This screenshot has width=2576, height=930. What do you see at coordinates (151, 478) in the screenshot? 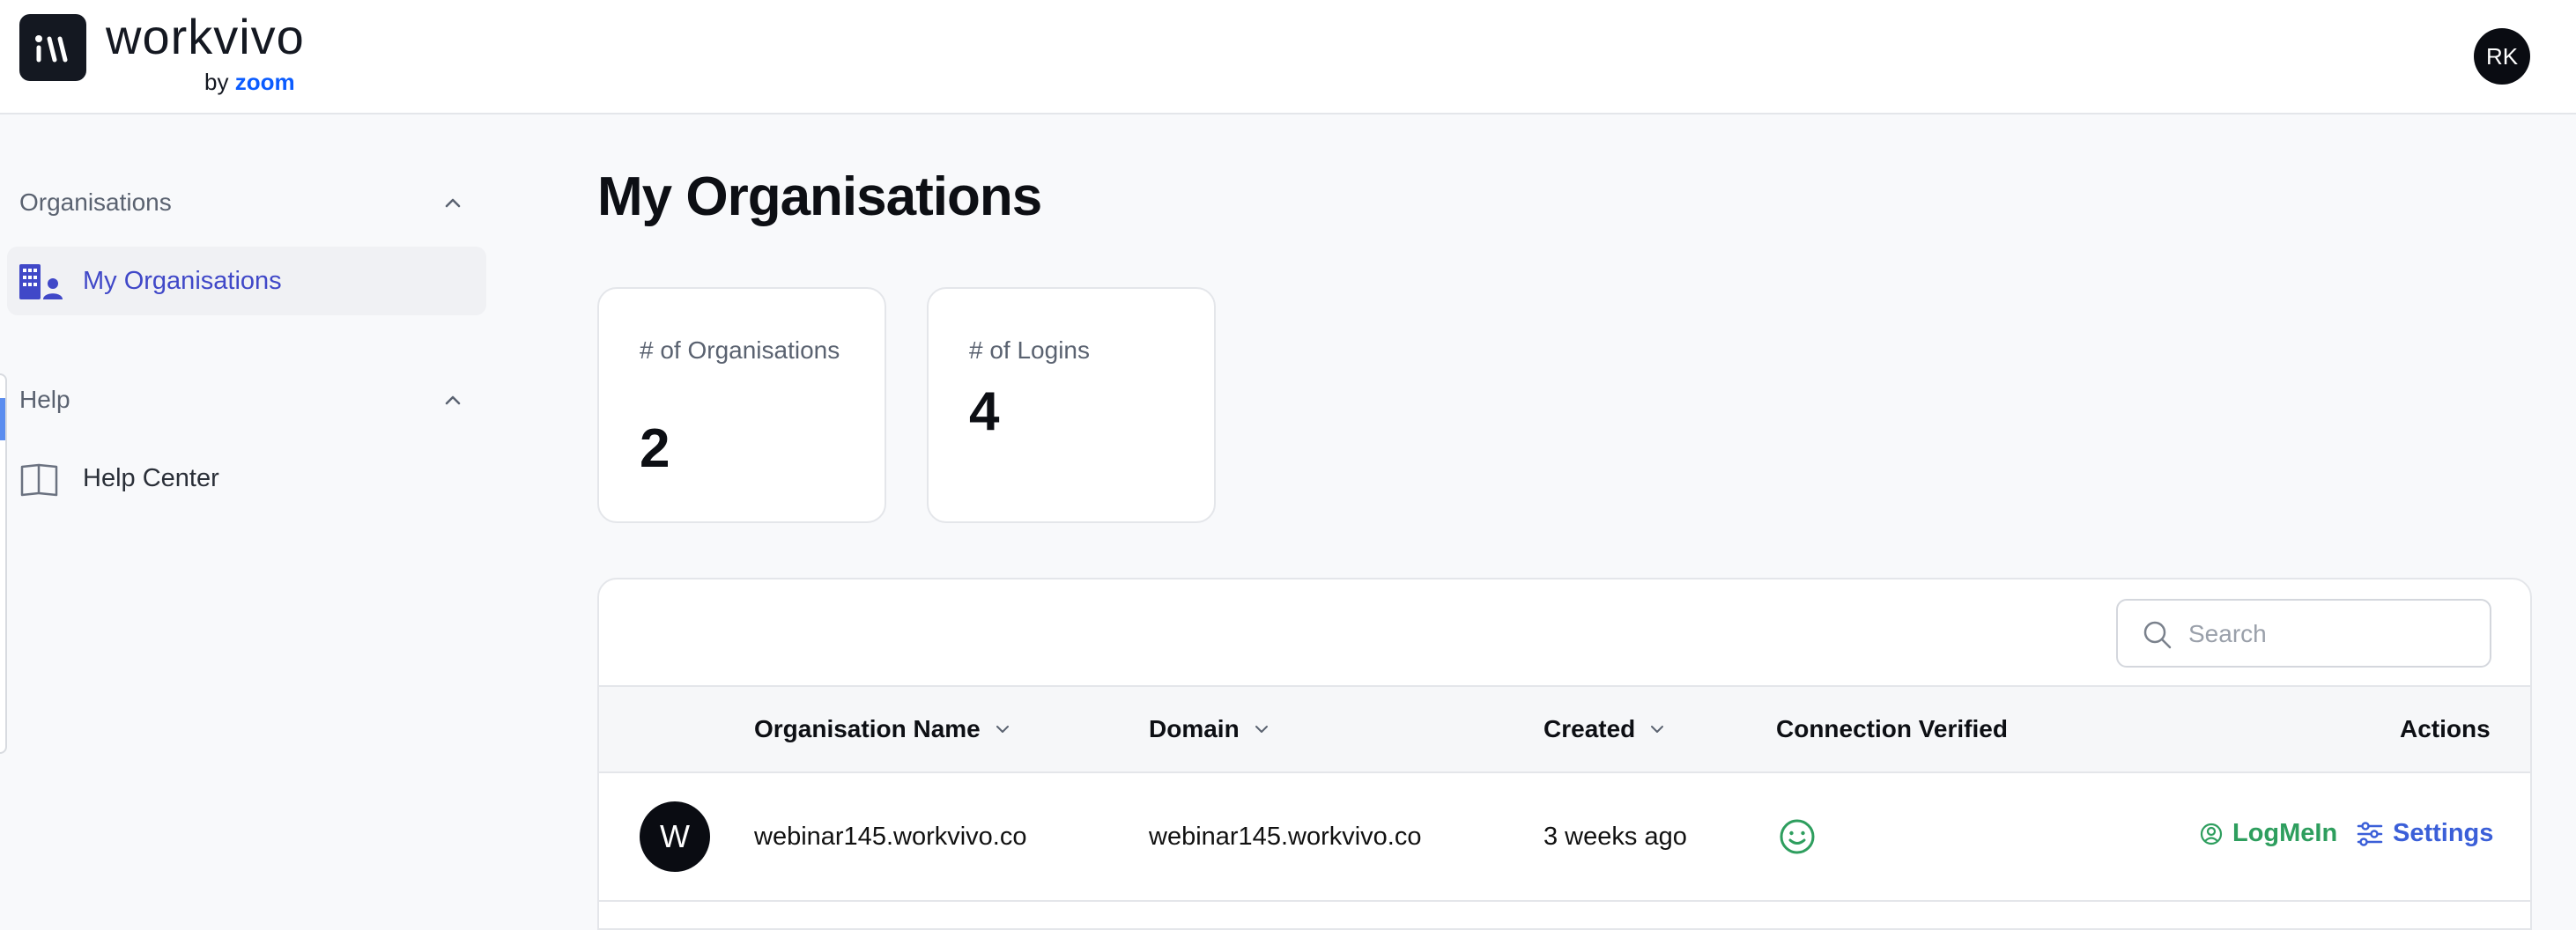
I see `sidebar-item-label: Help Center` at bounding box center [151, 478].